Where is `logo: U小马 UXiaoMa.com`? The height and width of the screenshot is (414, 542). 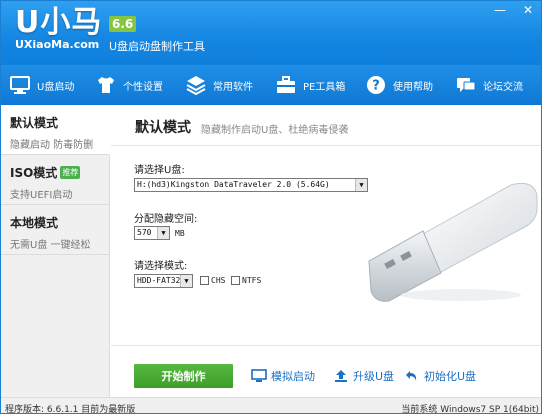 logo: U小马 UXiaoMa.com is located at coordinates (59, 28).